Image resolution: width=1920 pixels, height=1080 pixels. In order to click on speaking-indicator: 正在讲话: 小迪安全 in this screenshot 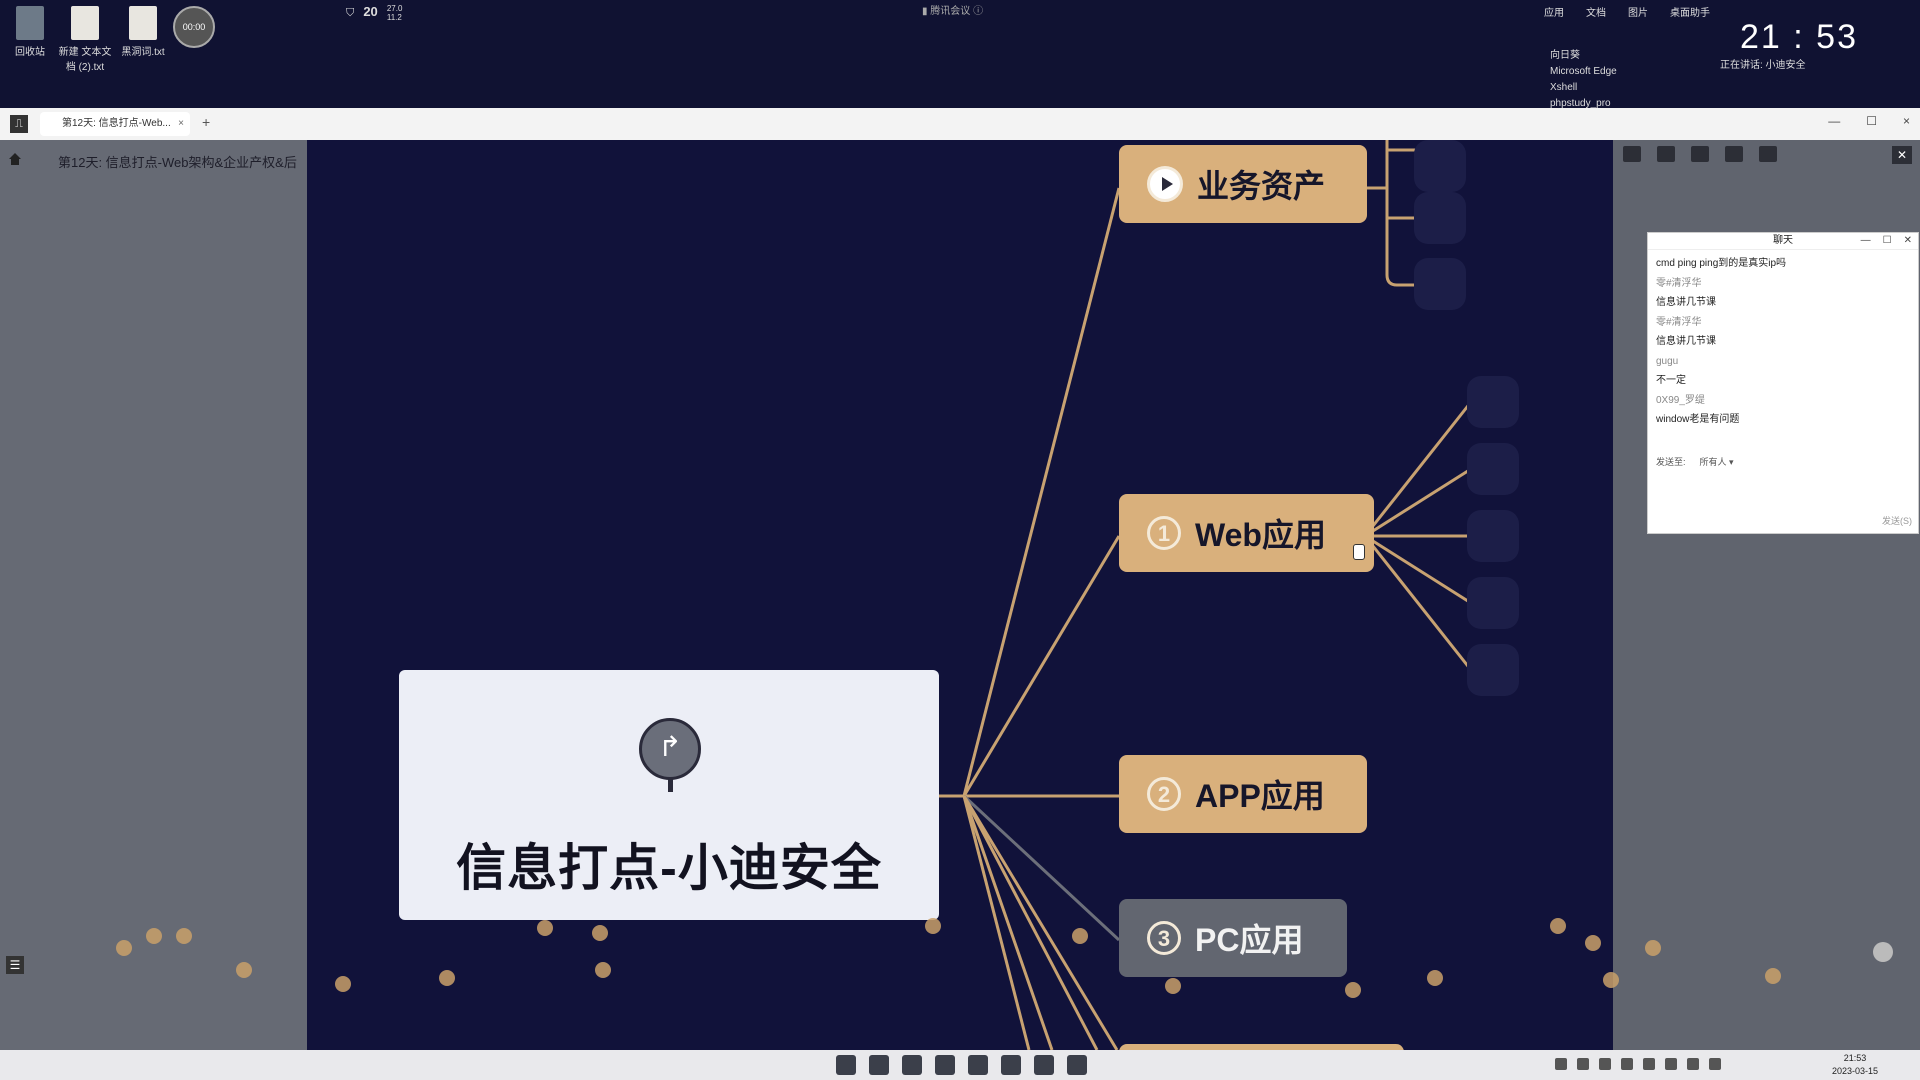, I will do `click(1763, 65)`.